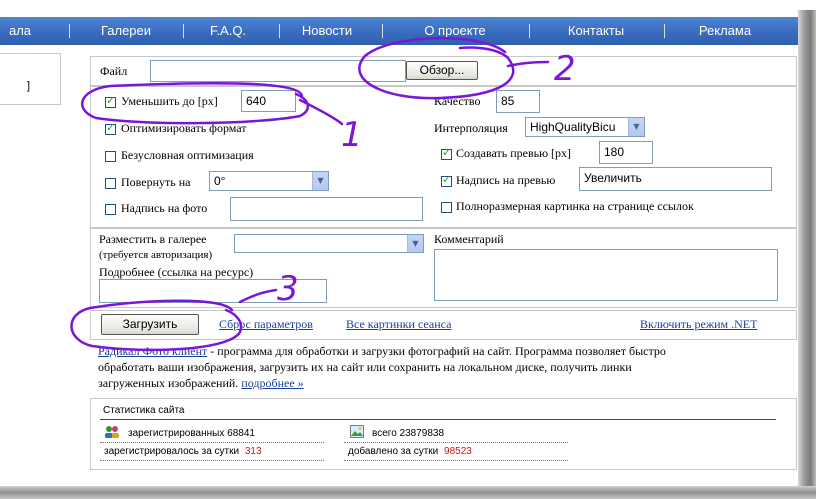  What do you see at coordinates (455, 31) in the screenshot?
I see `nav-item-about: О проекте` at bounding box center [455, 31].